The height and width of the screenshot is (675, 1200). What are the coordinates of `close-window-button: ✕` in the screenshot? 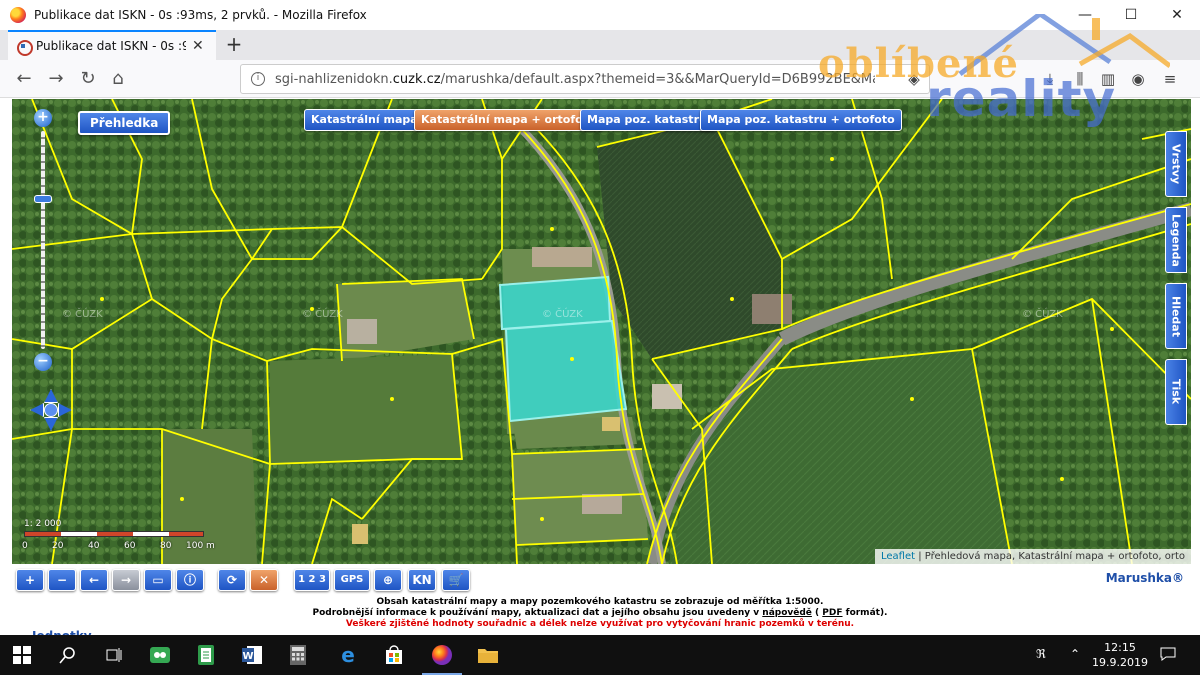 It's located at (1177, 15).